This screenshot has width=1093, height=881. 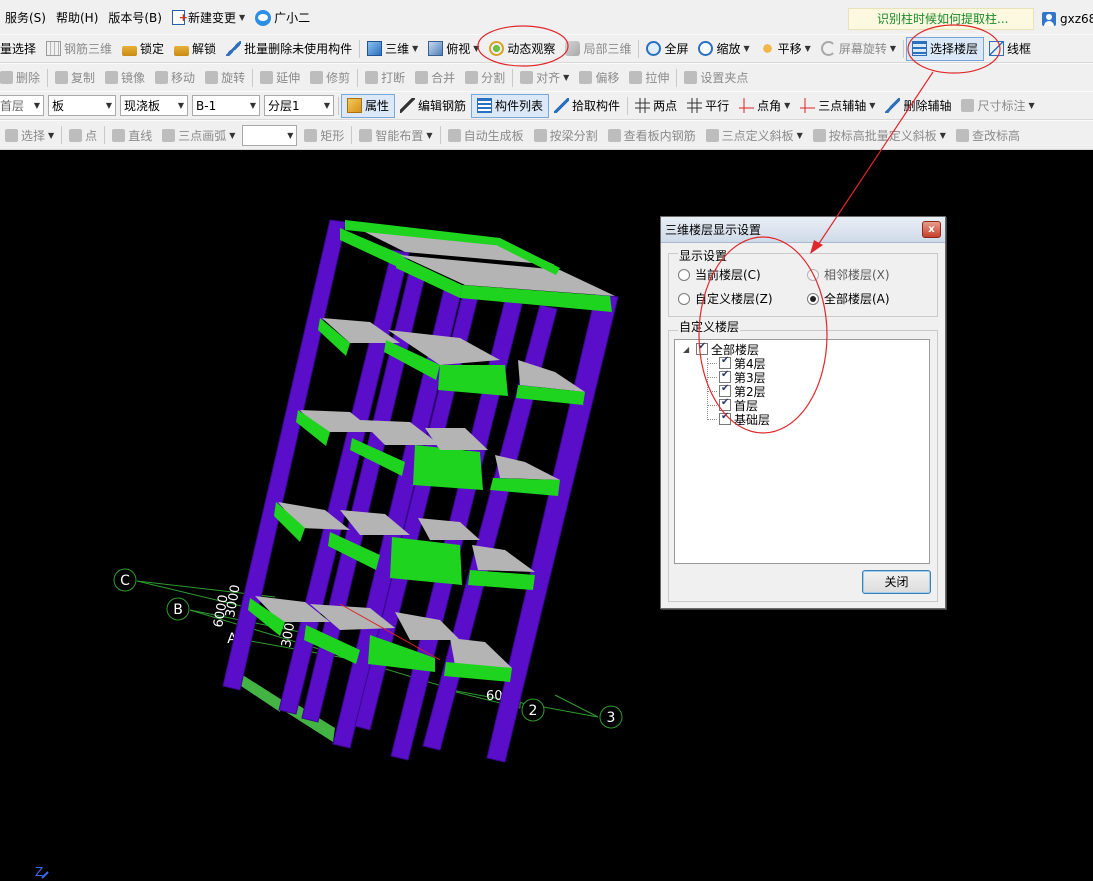 I want to click on rectangle-button: 矩形, so click(x=324, y=135).